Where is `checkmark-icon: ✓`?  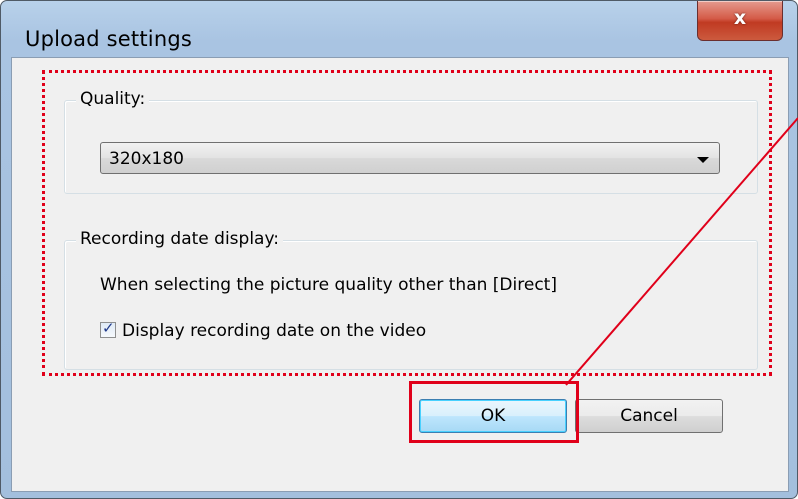
checkmark-icon: ✓ is located at coordinates (108, 328).